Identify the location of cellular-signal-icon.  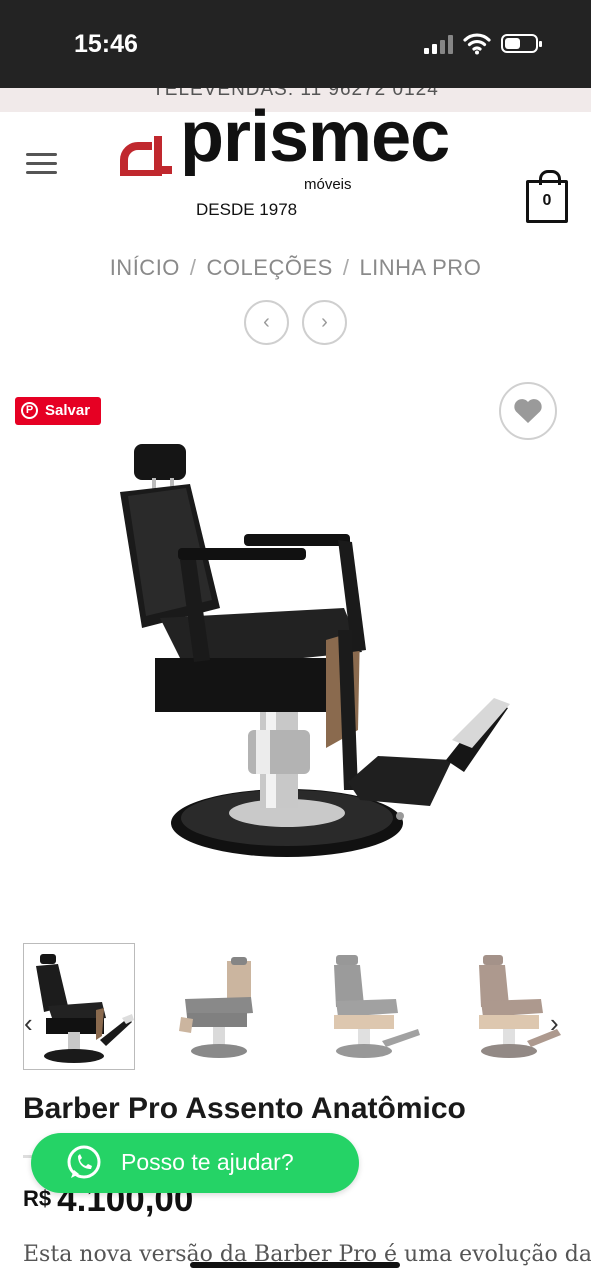
(439, 44).